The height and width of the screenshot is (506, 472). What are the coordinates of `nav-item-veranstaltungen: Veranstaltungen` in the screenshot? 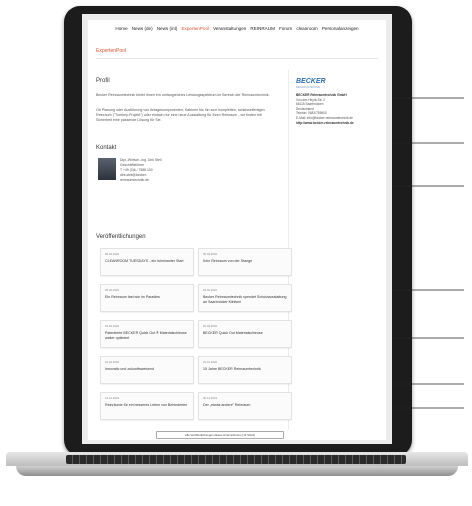 It's located at (229, 28).